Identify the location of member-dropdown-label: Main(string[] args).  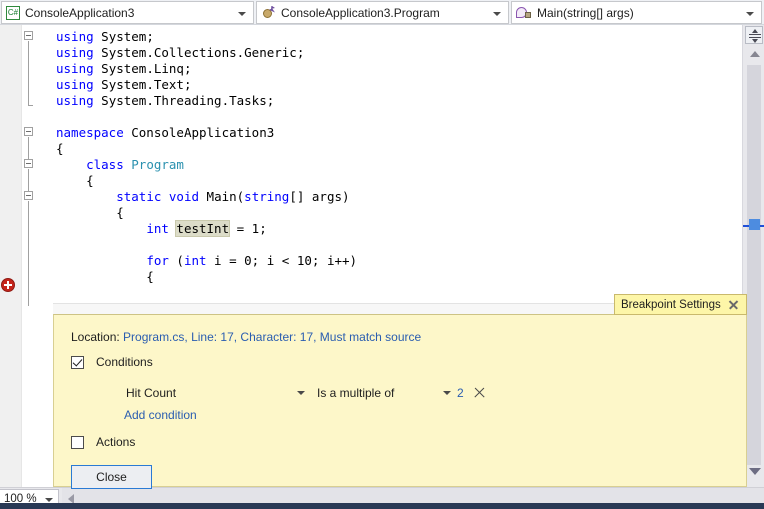
(585, 12).